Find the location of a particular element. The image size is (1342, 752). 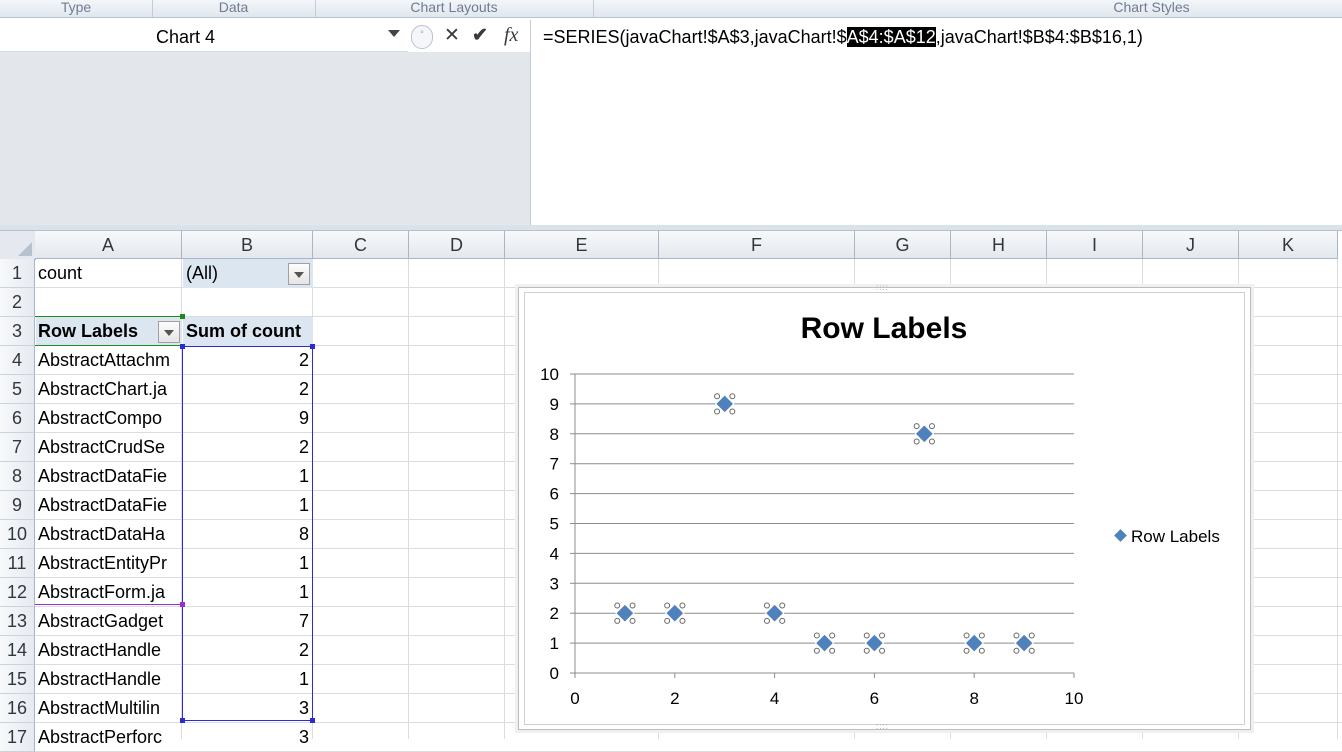

chart-resize-handle-top: :::: is located at coordinates (882, 287).